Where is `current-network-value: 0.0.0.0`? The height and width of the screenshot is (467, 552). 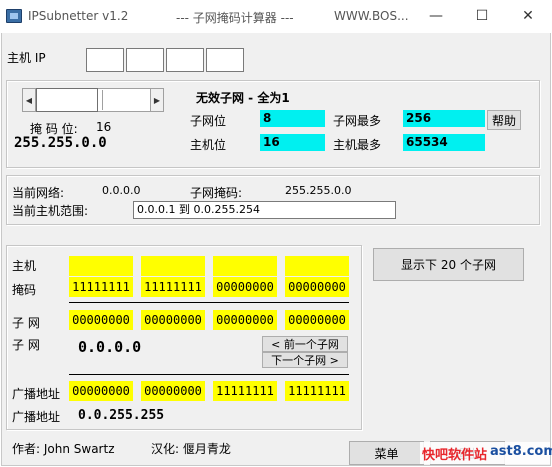
current-network-value: 0.0.0.0 is located at coordinates (121, 190).